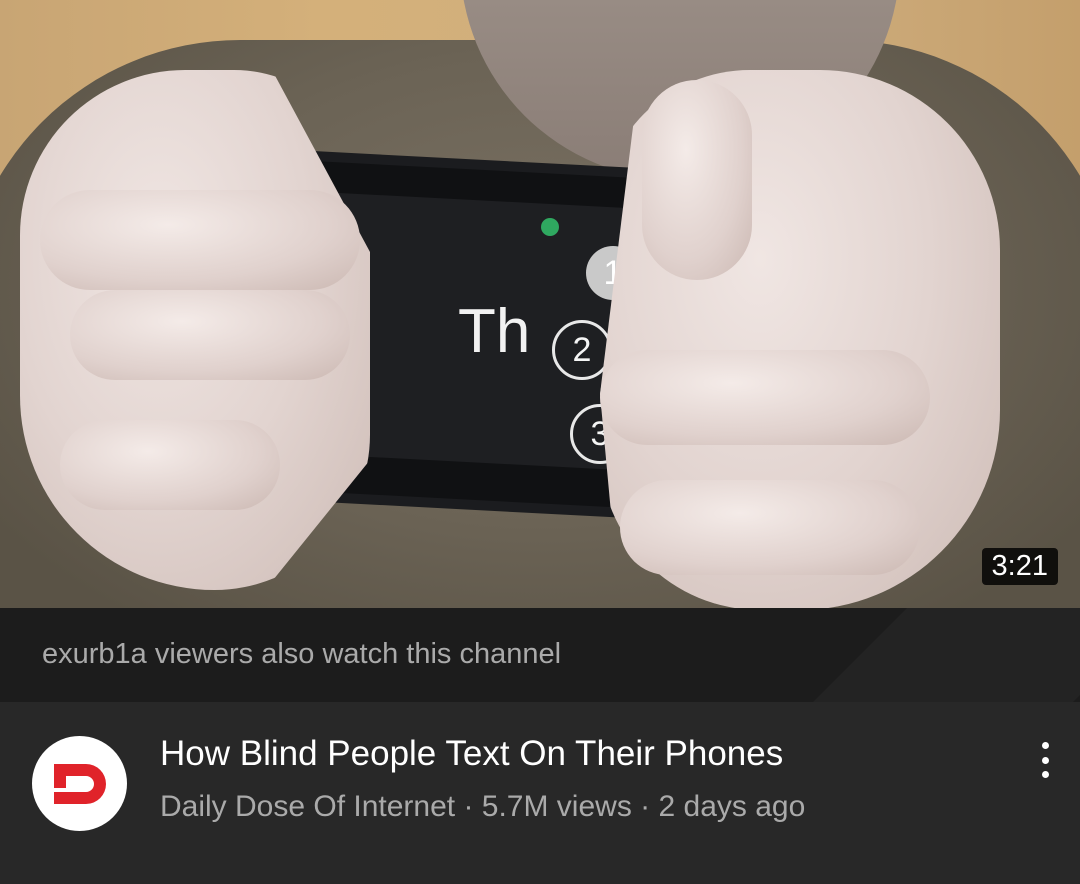 The width and height of the screenshot is (1080, 884). What do you see at coordinates (697, 180) in the screenshot?
I see `thumbnail-right-thumb` at bounding box center [697, 180].